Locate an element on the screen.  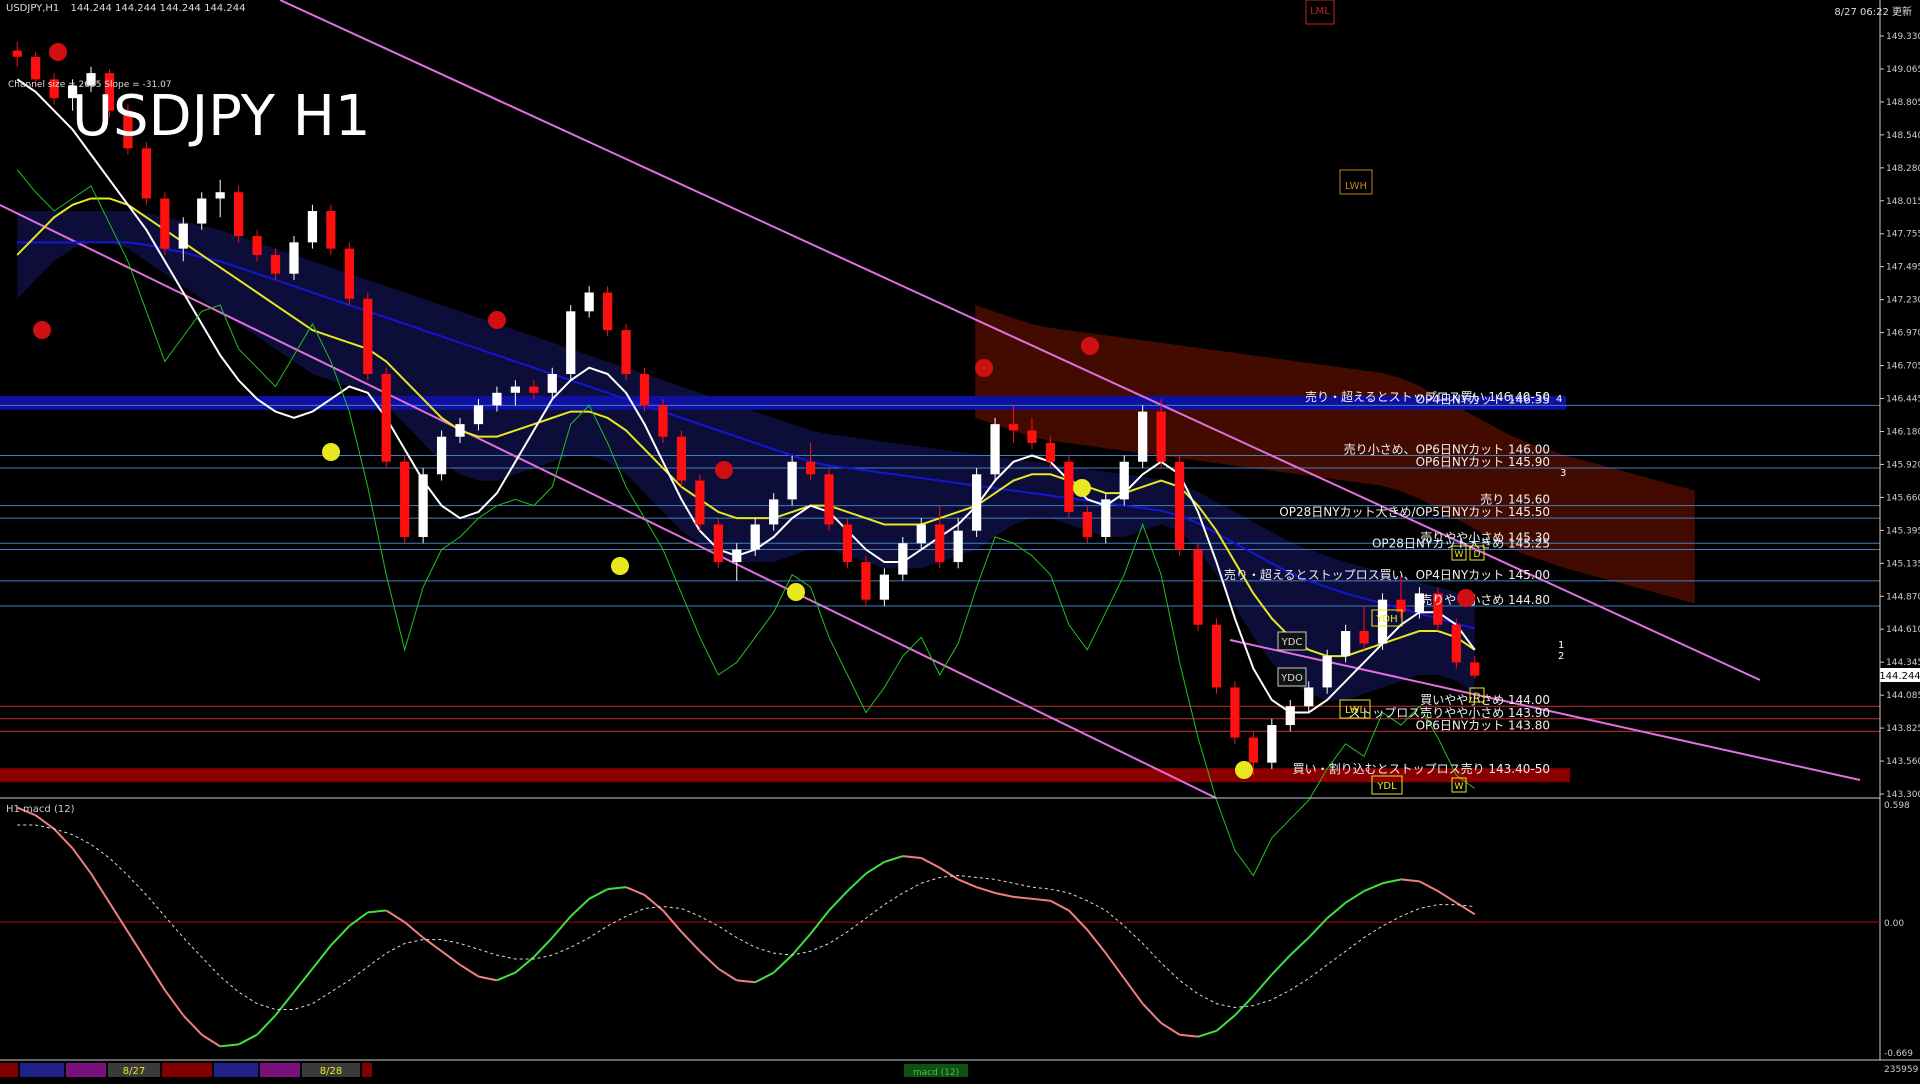
level-label-9: 売りやや小さめ 144.80 is located at coordinates (1485, 599).